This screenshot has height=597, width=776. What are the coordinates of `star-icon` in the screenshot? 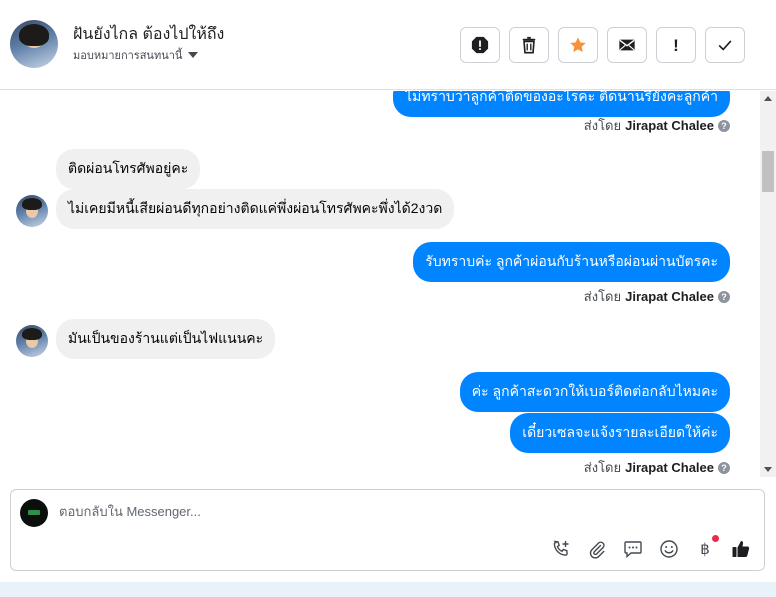 It's located at (578, 45).